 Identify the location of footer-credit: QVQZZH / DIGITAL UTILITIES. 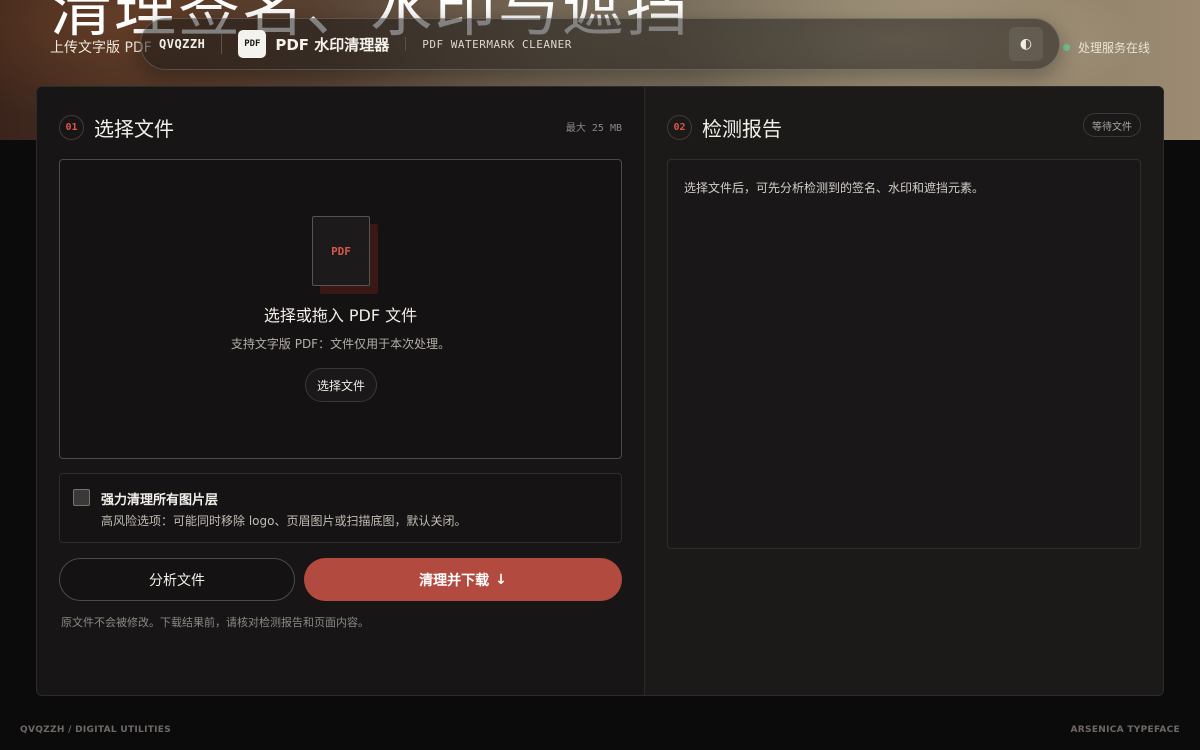
(96, 730).